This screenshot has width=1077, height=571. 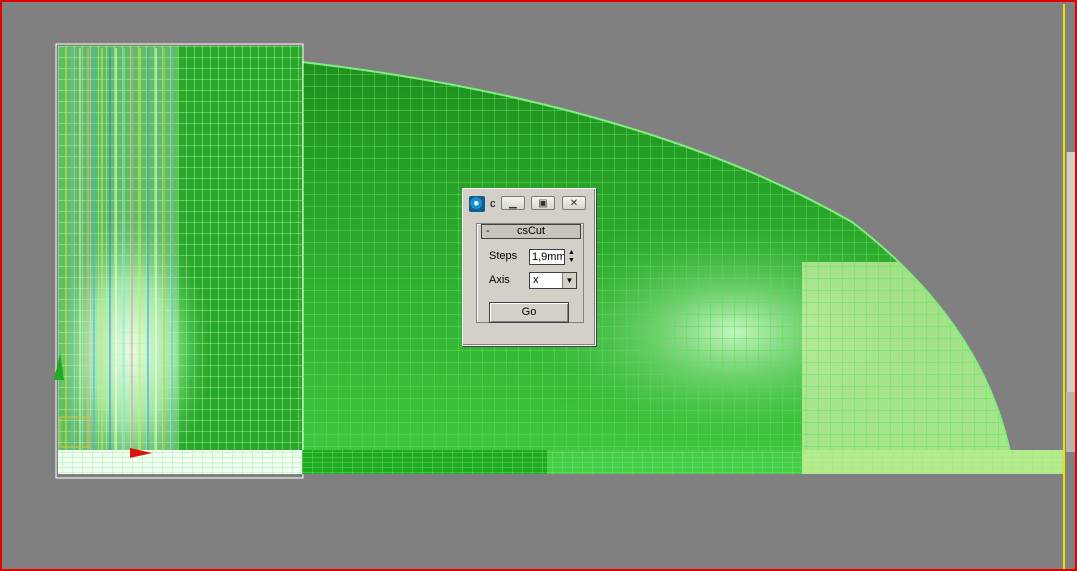 What do you see at coordinates (503, 256) in the screenshot?
I see `steps-label: Steps` at bounding box center [503, 256].